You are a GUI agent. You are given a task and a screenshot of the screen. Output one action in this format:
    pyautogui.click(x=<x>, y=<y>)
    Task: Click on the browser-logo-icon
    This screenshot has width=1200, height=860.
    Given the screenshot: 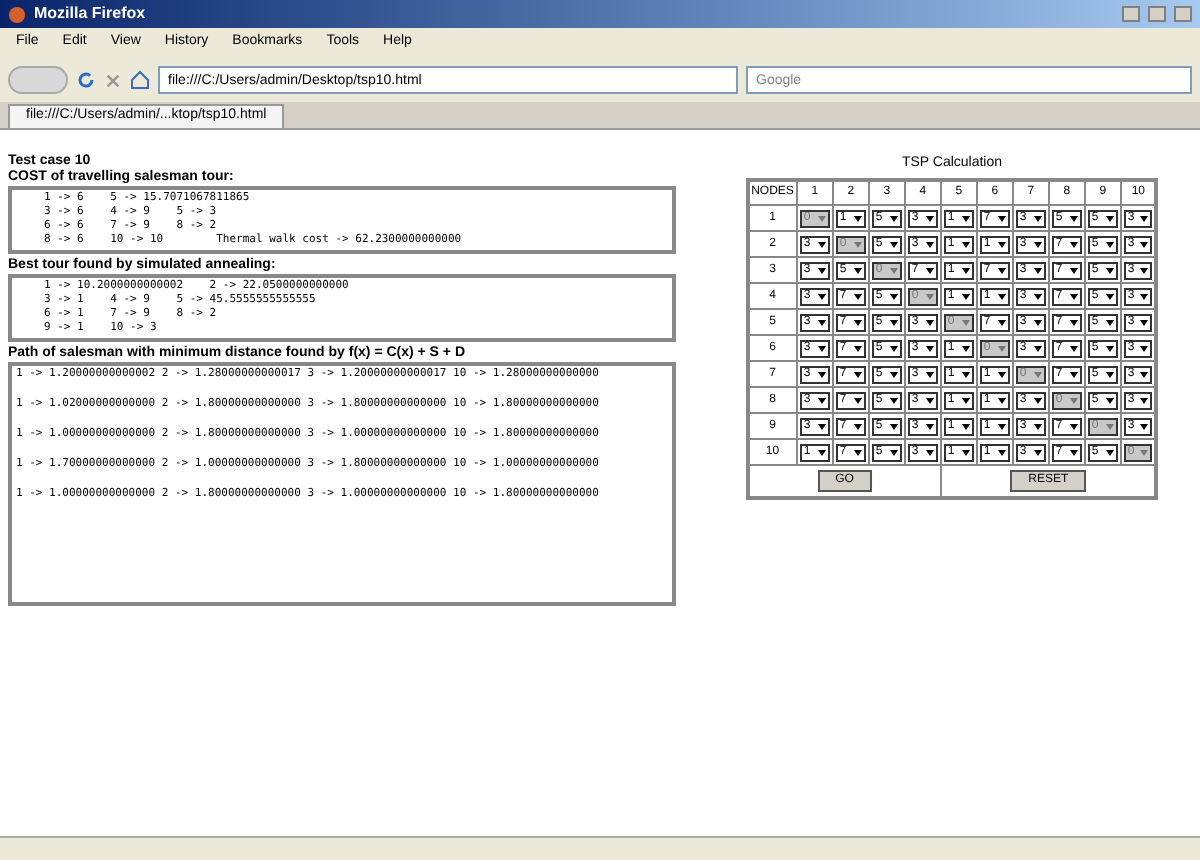 What is the action you would take?
    pyautogui.click(x=17, y=14)
    